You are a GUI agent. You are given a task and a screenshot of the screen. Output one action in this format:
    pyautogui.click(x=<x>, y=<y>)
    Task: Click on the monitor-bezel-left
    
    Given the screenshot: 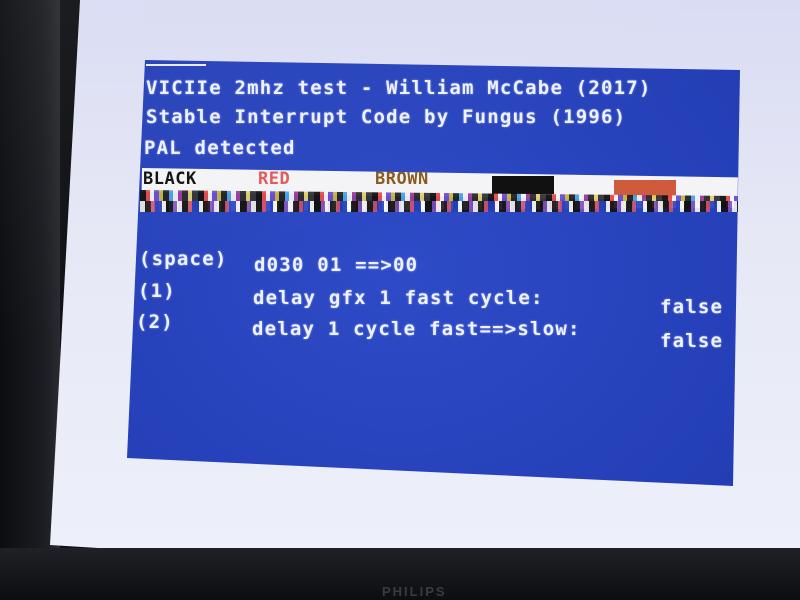 What is the action you would take?
    pyautogui.click(x=30, y=300)
    